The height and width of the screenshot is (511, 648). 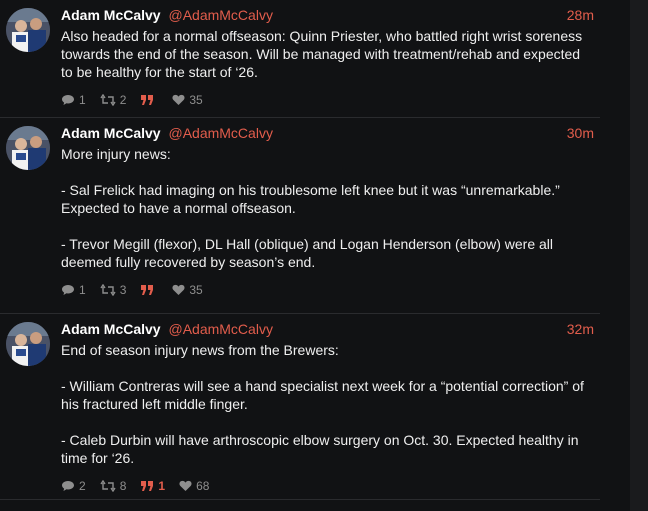 I want to click on retweet-button: 2, so click(x=113, y=100).